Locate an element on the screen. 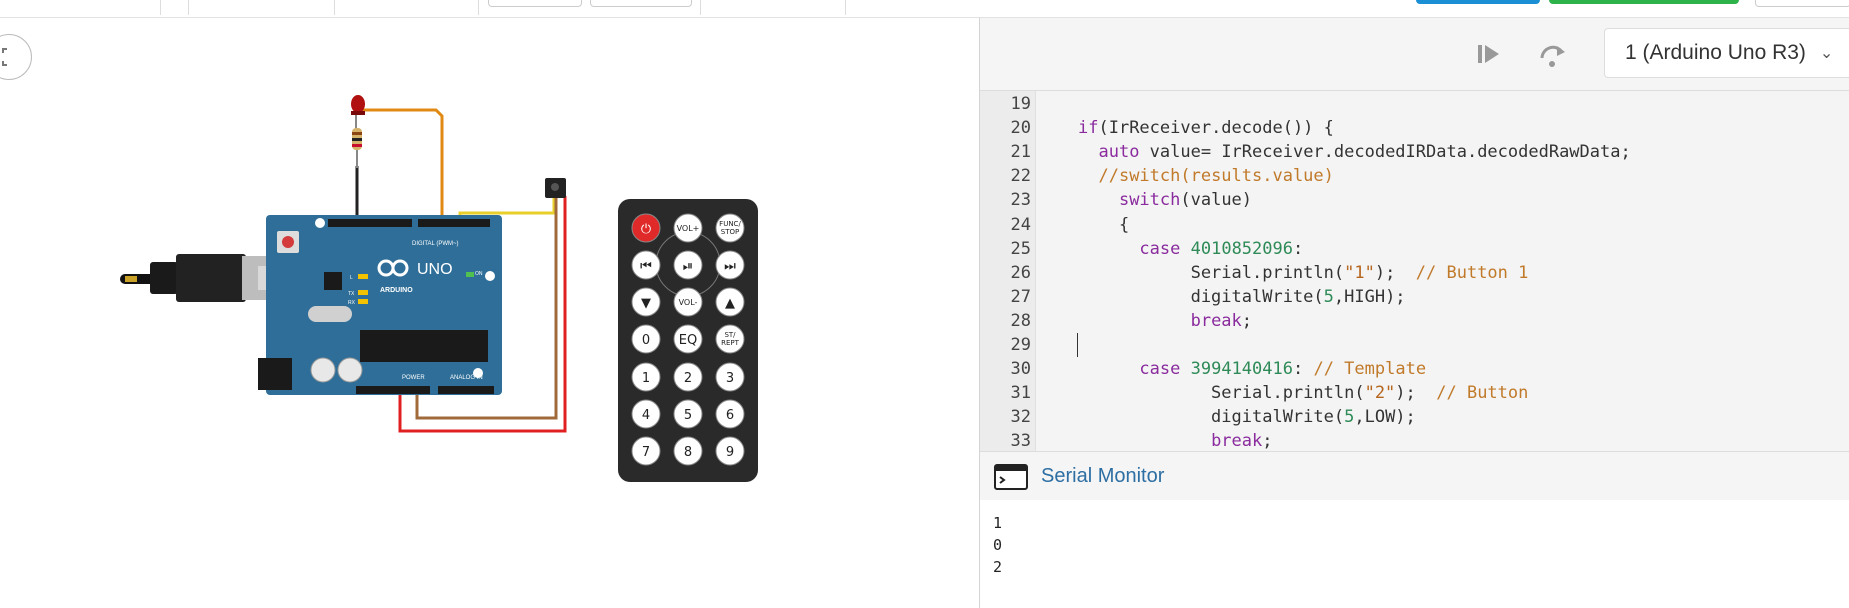  step-into-icon is located at coordinates (1552, 56).